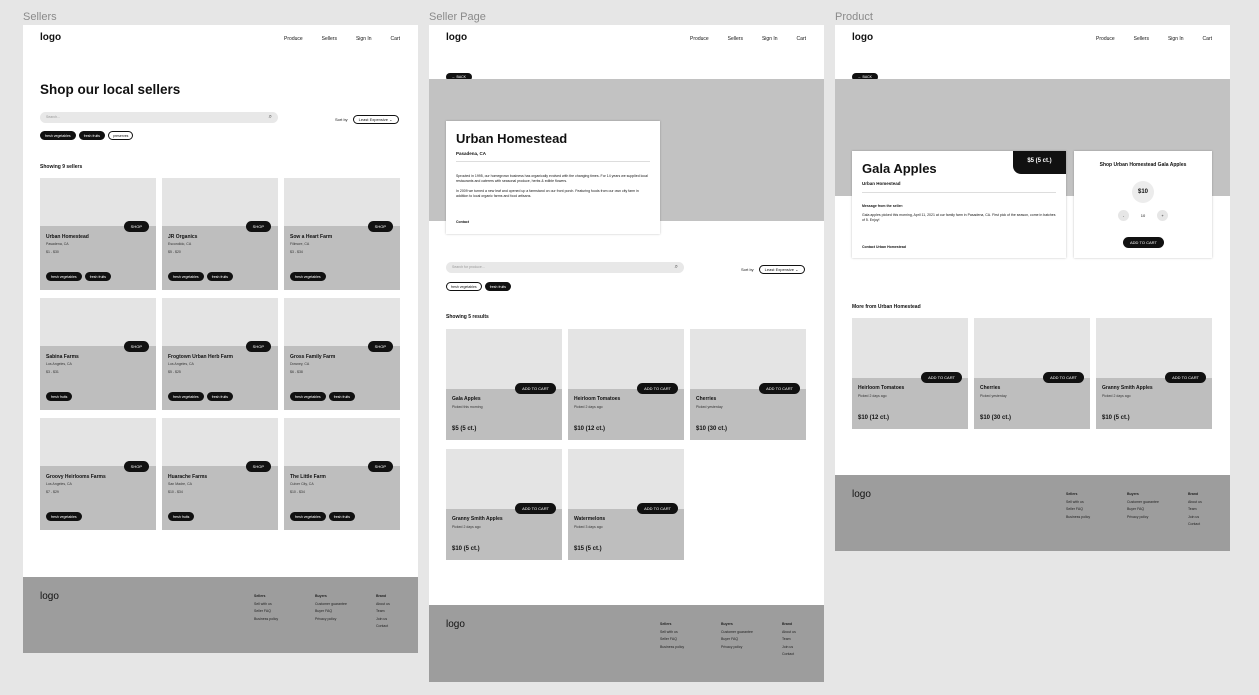  I want to click on seller-card-name: Sow a Heart Farm, so click(311, 237).